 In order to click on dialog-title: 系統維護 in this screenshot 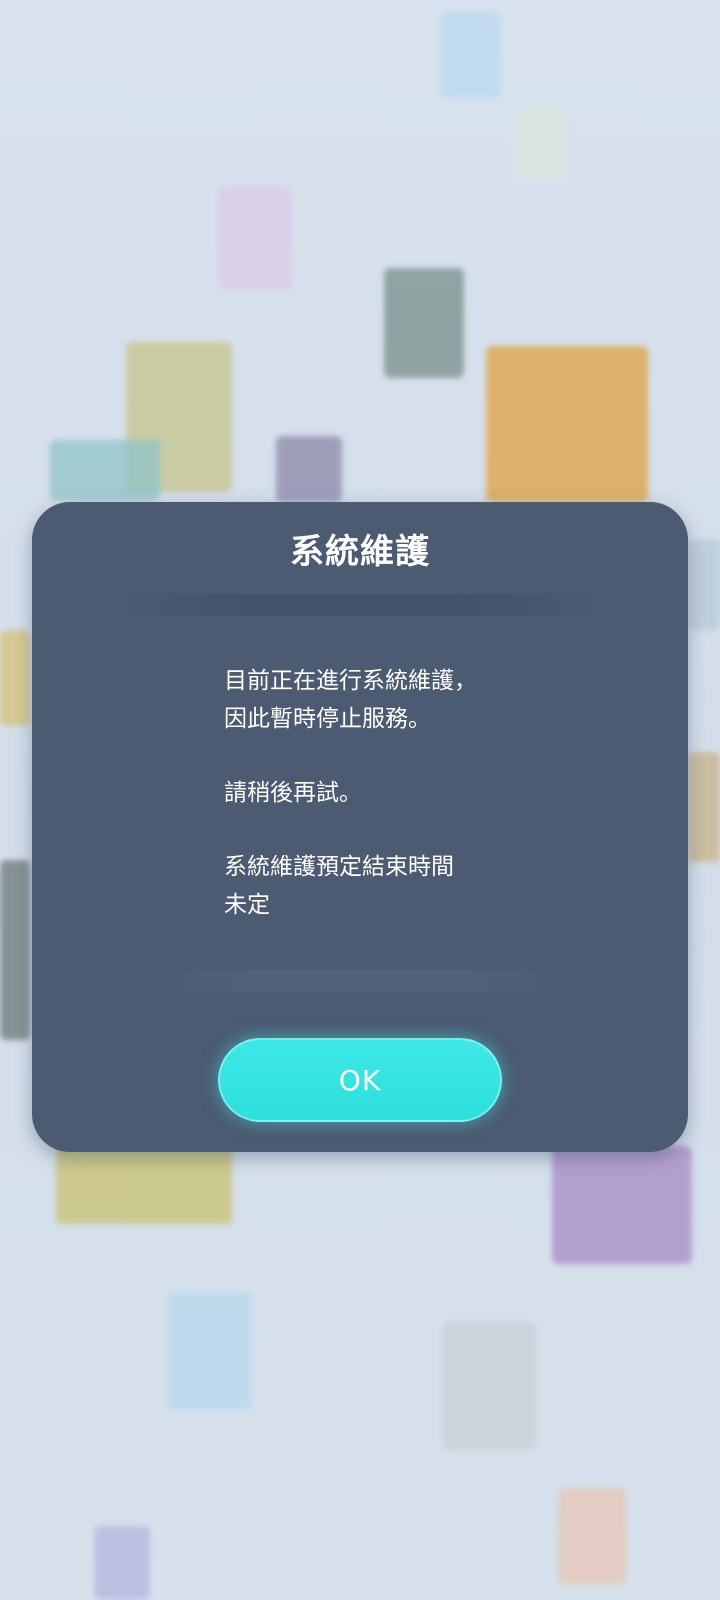, I will do `click(360, 552)`.